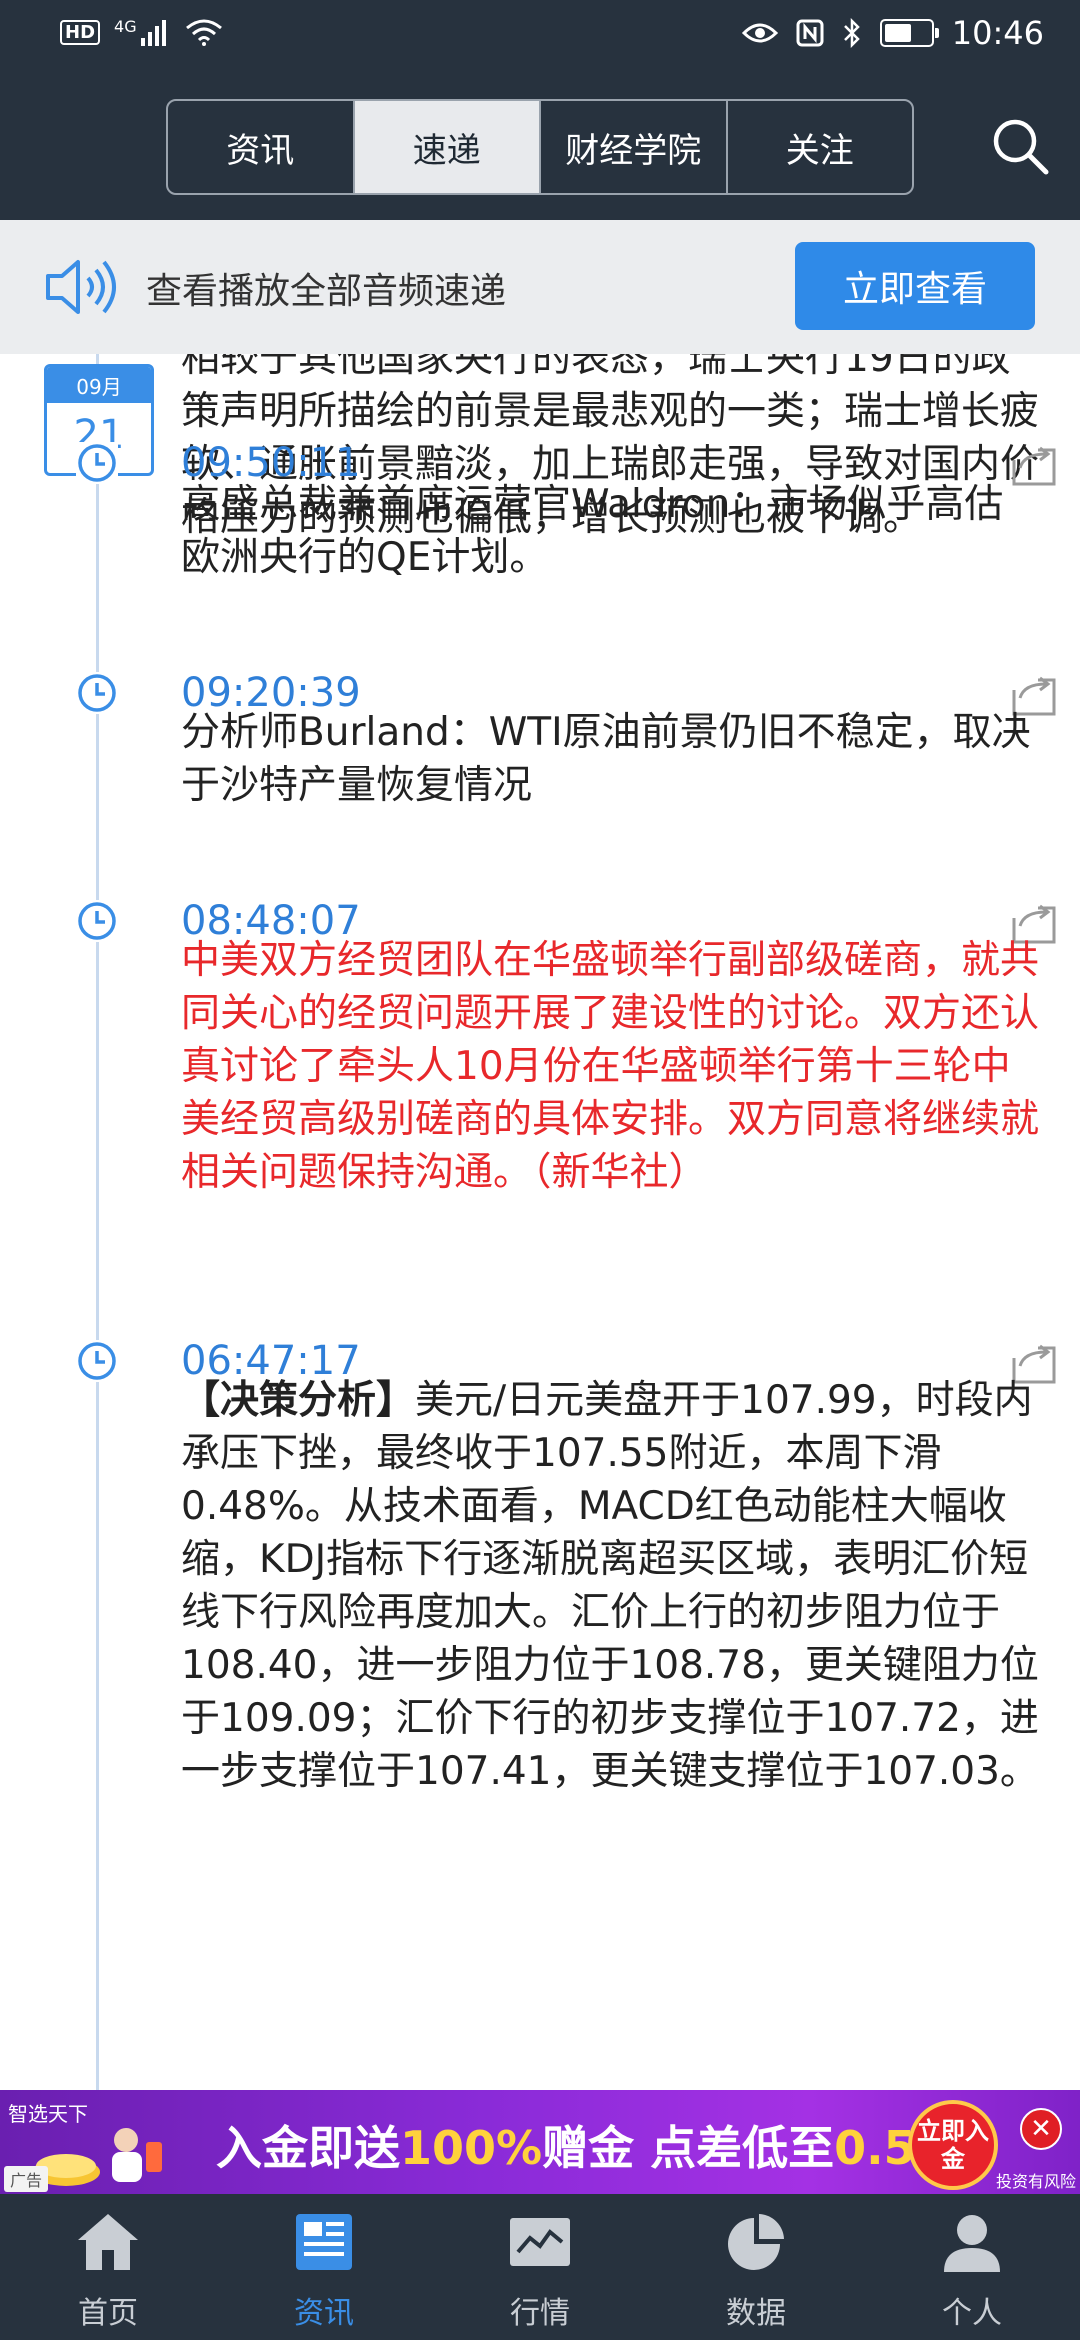 The width and height of the screenshot is (1080, 2340). Describe the element at coordinates (851, 33) in the screenshot. I see `bluetooth-icon` at that location.